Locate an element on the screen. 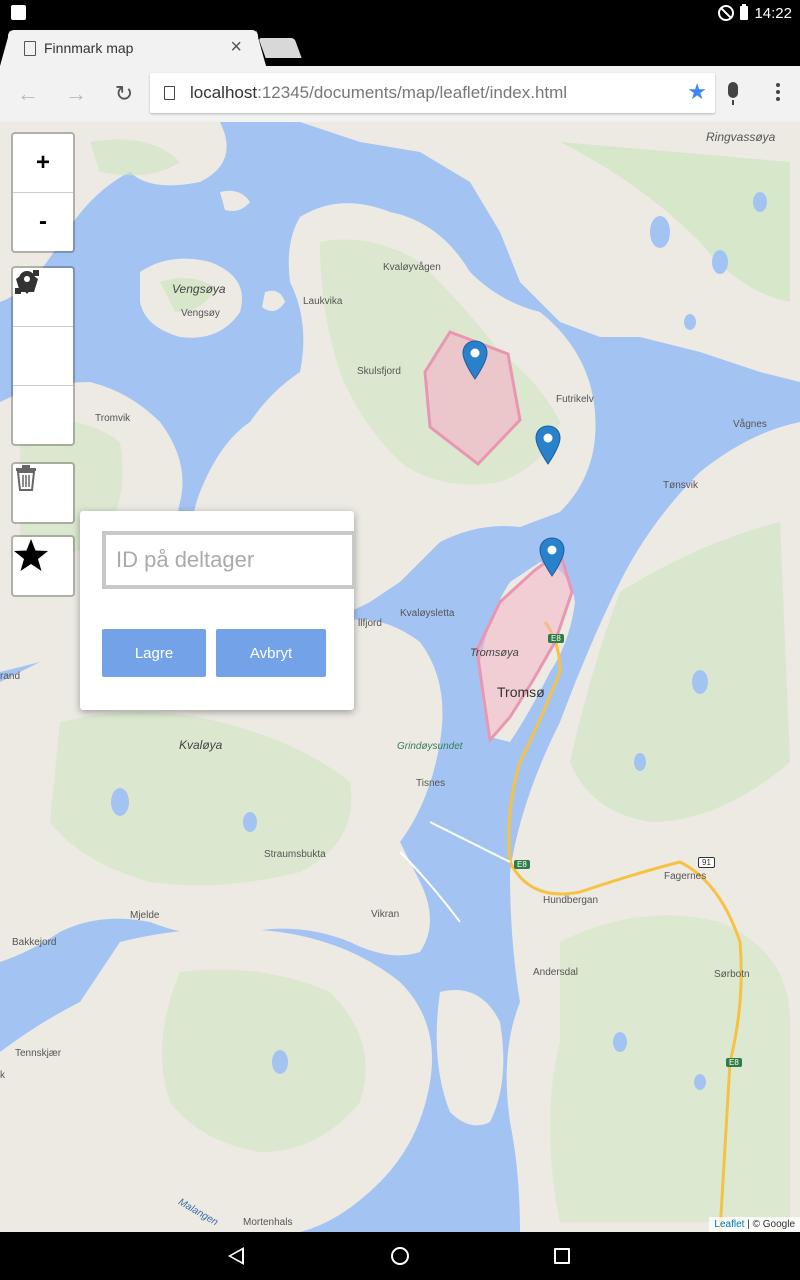  tab-strip: Finnmark map × is located at coordinates (400, 46).